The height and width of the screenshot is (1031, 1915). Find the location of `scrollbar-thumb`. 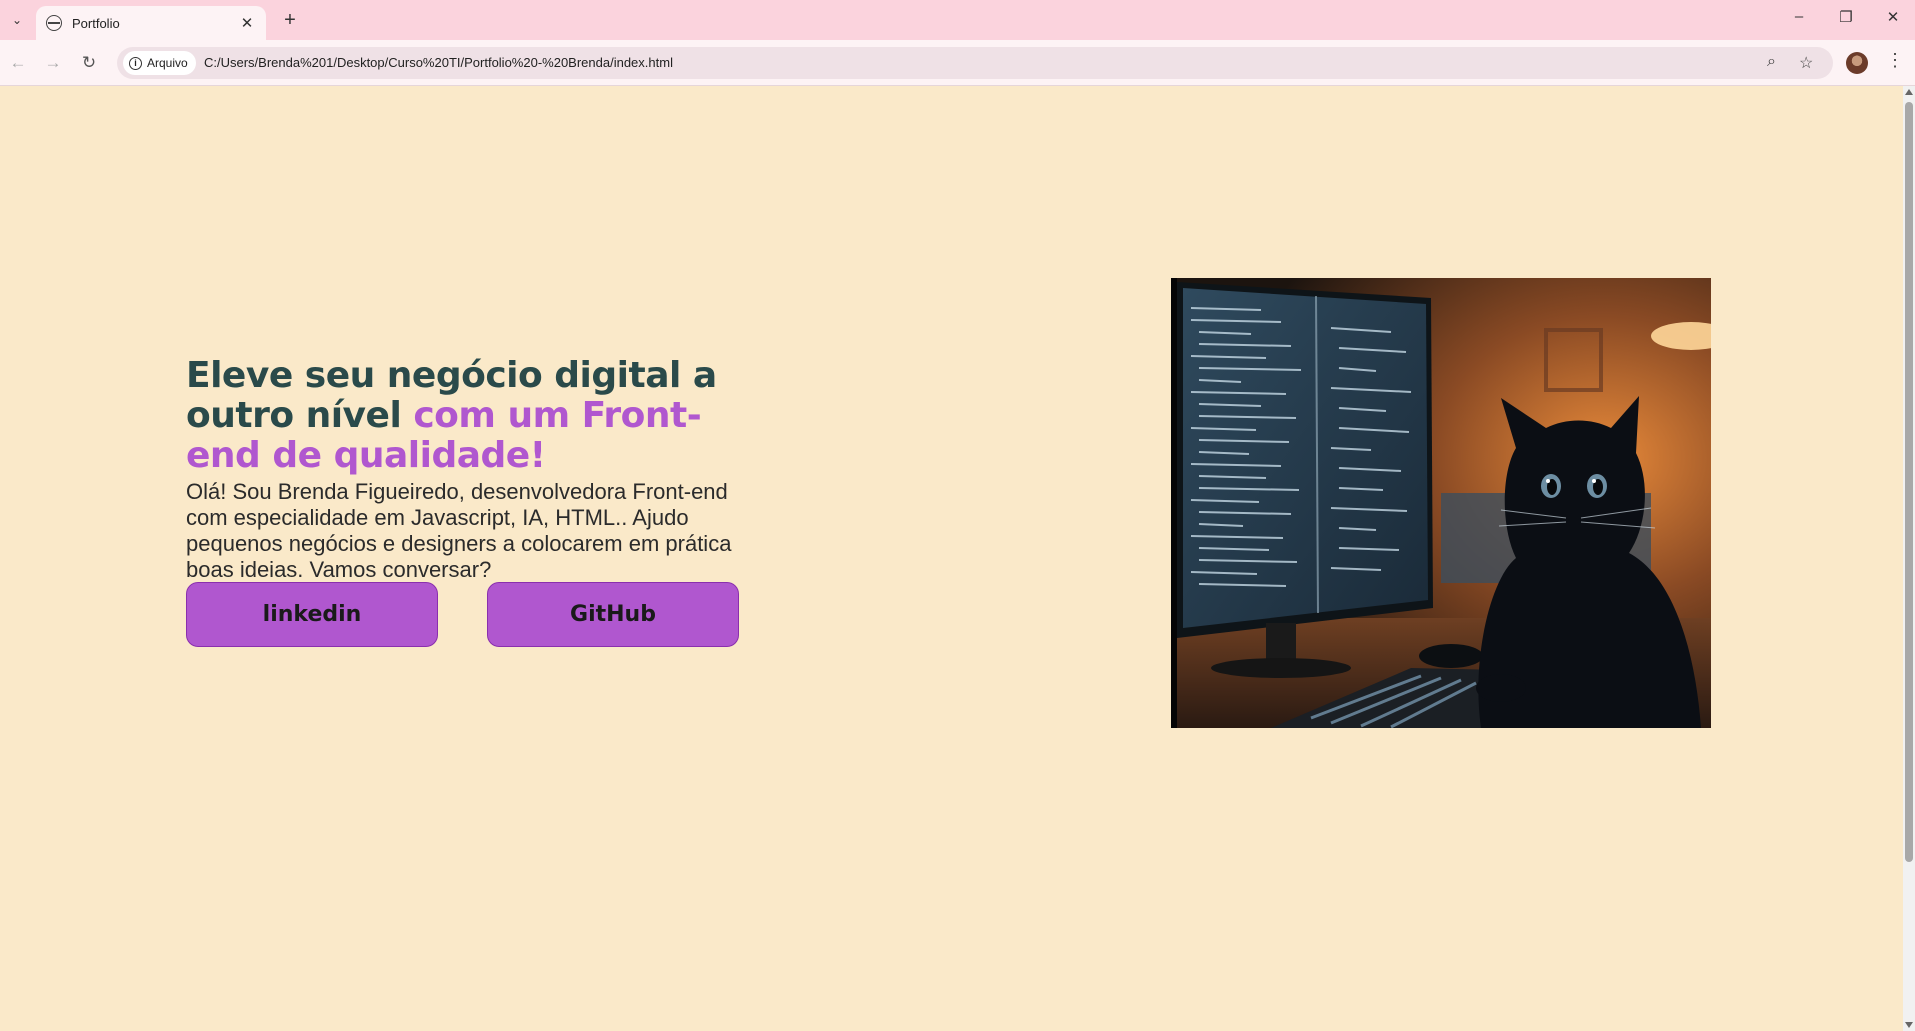

scrollbar-thumb is located at coordinates (1909, 482).